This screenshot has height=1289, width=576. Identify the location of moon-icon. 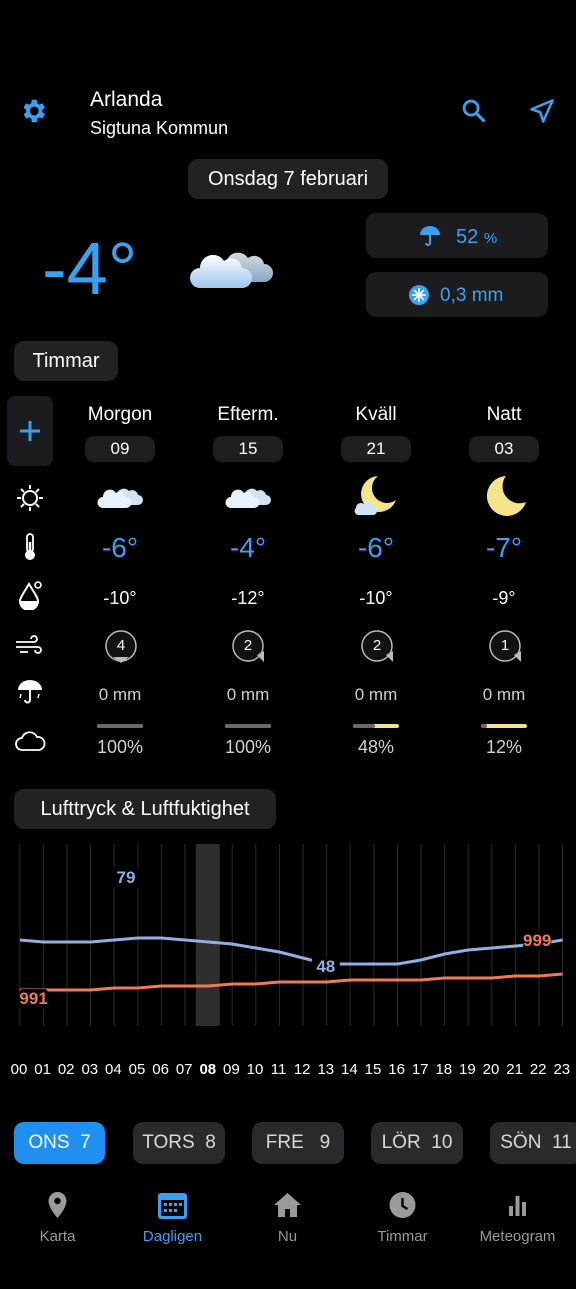
(505, 496).